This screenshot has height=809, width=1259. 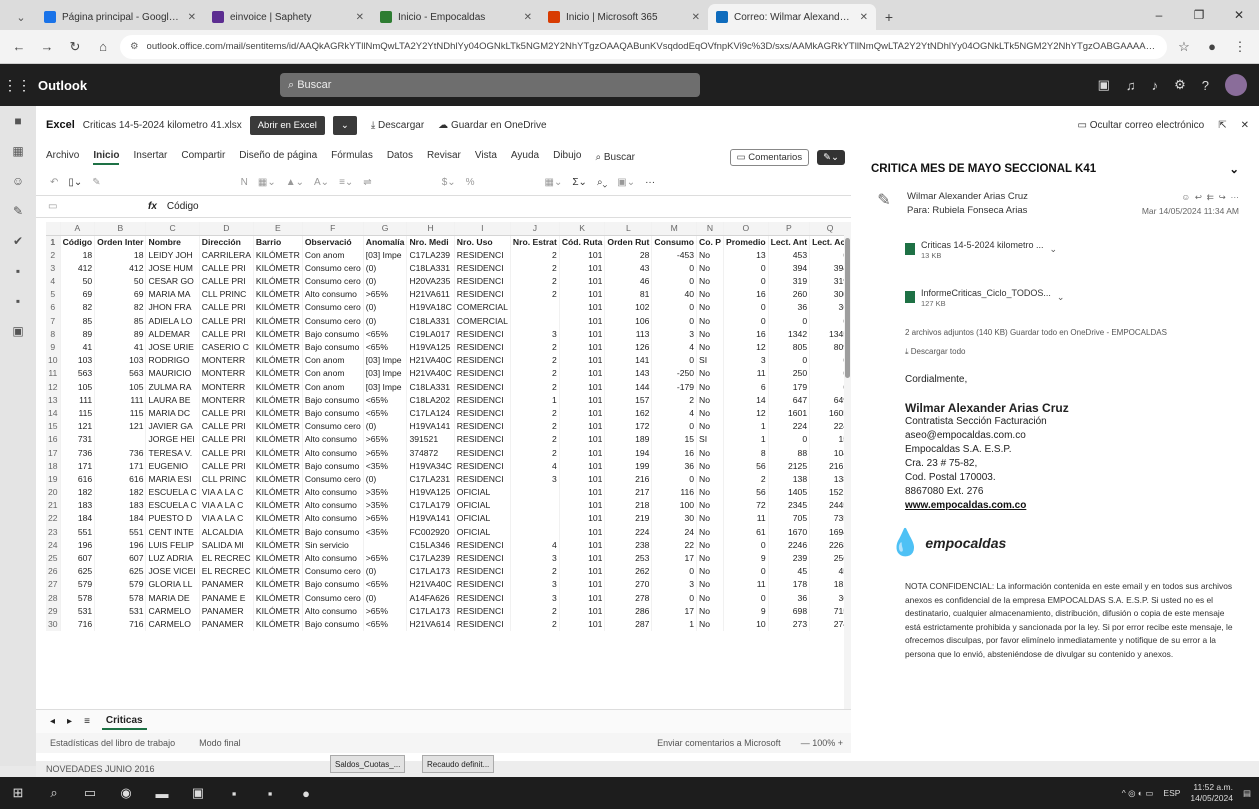 I want to click on row-number: 27, so click(x=53, y=585).